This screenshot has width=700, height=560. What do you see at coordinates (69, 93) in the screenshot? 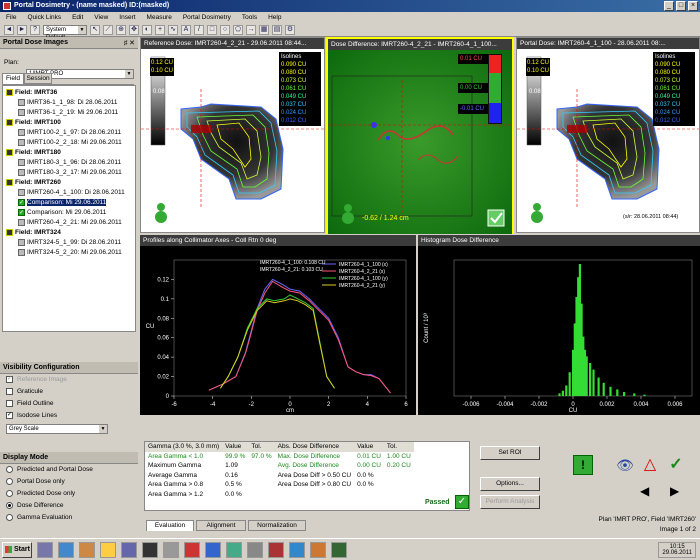
I see `tree-field-node: Field: IMRT36` at bounding box center [69, 93].